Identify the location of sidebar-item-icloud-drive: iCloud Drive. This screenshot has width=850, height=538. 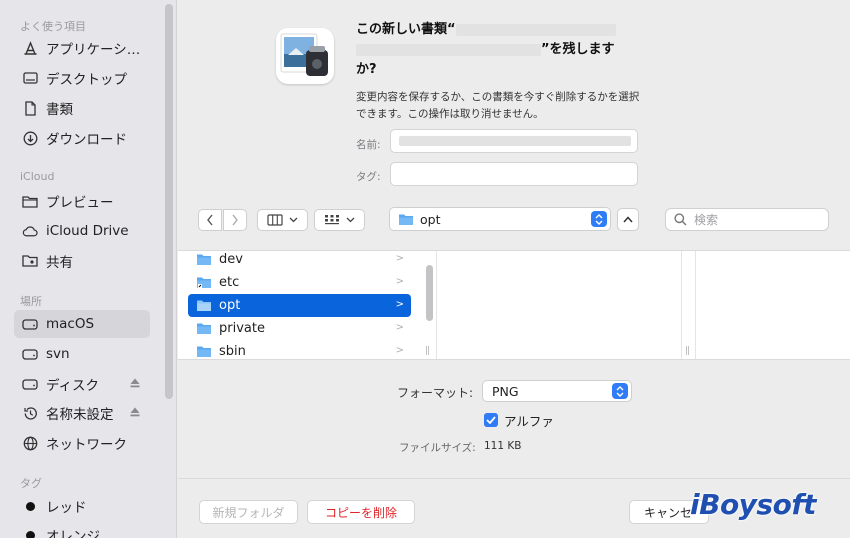
(82, 231).